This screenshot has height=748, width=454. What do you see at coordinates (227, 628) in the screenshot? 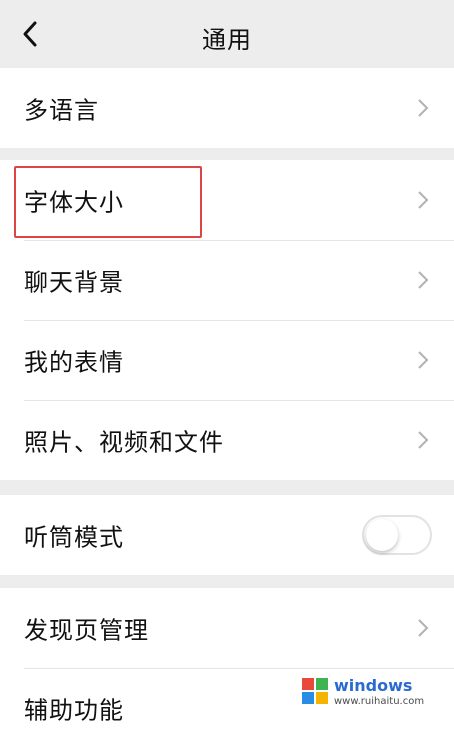
I see `settings-item-discover-management: 发现页管理` at bounding box center [227, 628].